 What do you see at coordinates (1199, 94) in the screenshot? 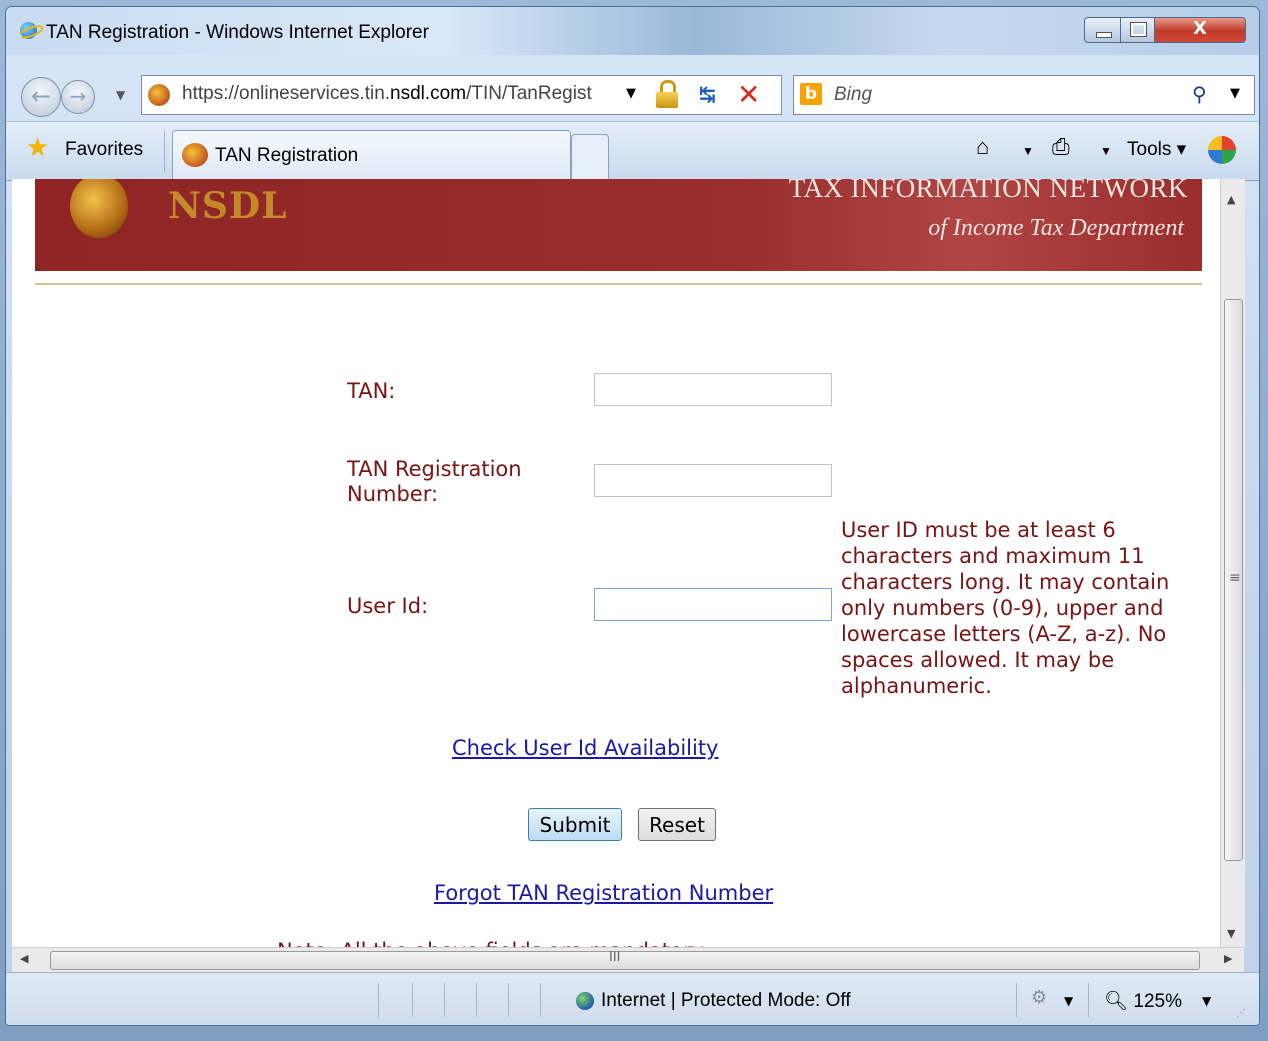
I see `search-icon: ⚲` at bounding box center [1199, 94].